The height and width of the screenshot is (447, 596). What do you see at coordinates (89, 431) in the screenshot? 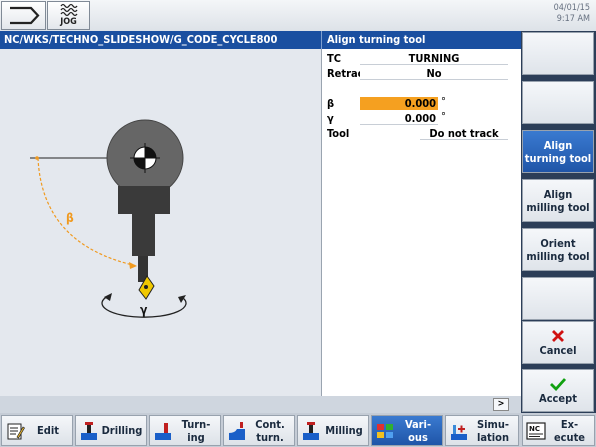
I see `drilling-icon` at bounding box center [89, 431].